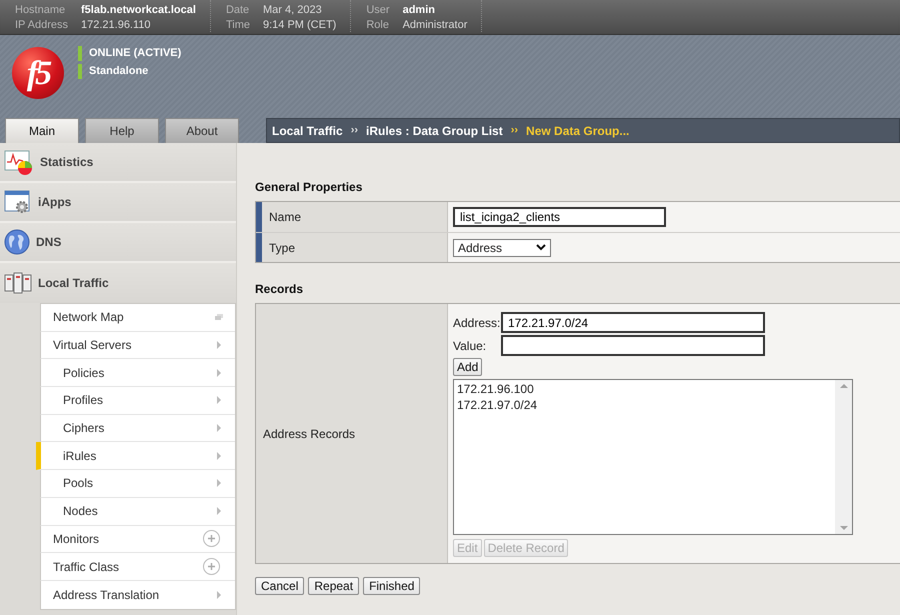  I want to click on chart-icon, so click(19, 162).